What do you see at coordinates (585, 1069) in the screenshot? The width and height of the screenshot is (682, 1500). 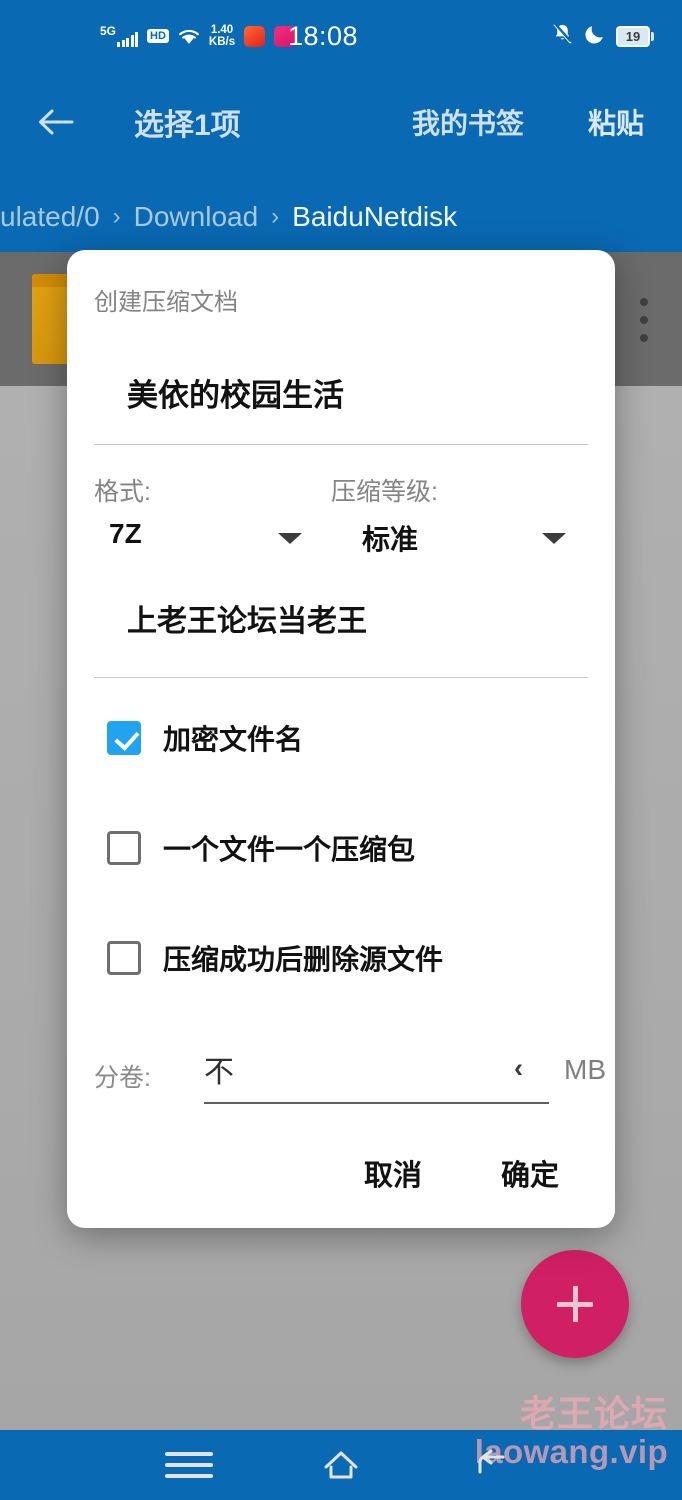 I see `split-volume-unit-label: MB` at bounding box center [585, 1069].